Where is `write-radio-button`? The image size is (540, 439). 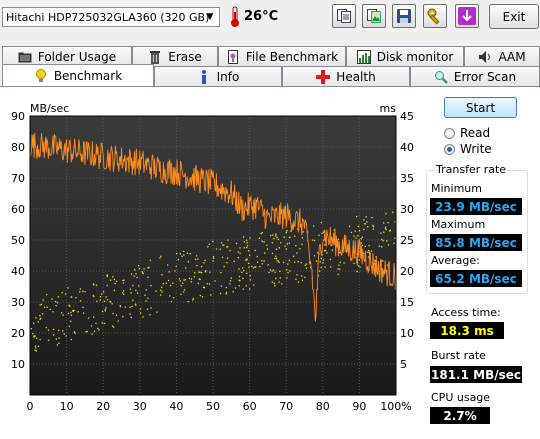
write-radio-button is located at coordinates (449, 149).